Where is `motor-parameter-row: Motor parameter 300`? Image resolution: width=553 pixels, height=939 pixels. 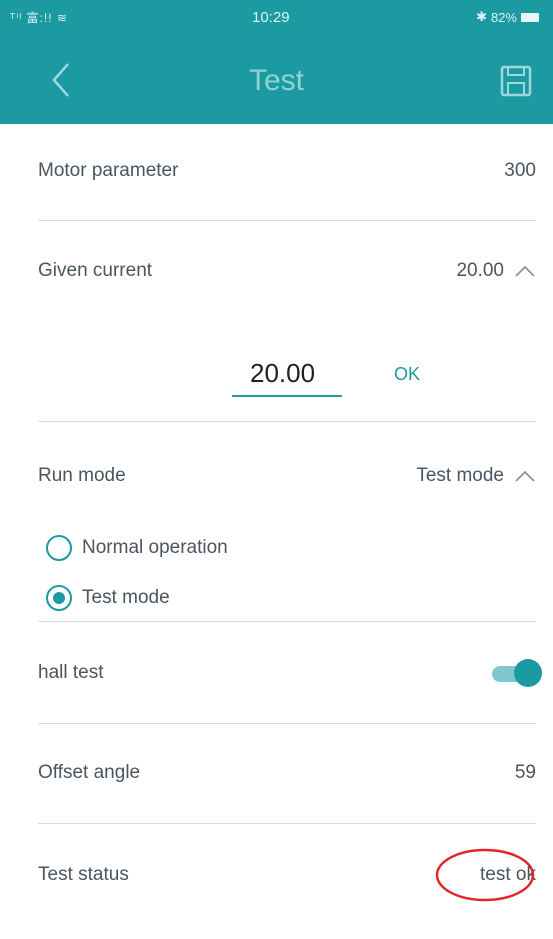 motor-parameter-row: Motor parameter 300 is located at coordinates (287, 171).